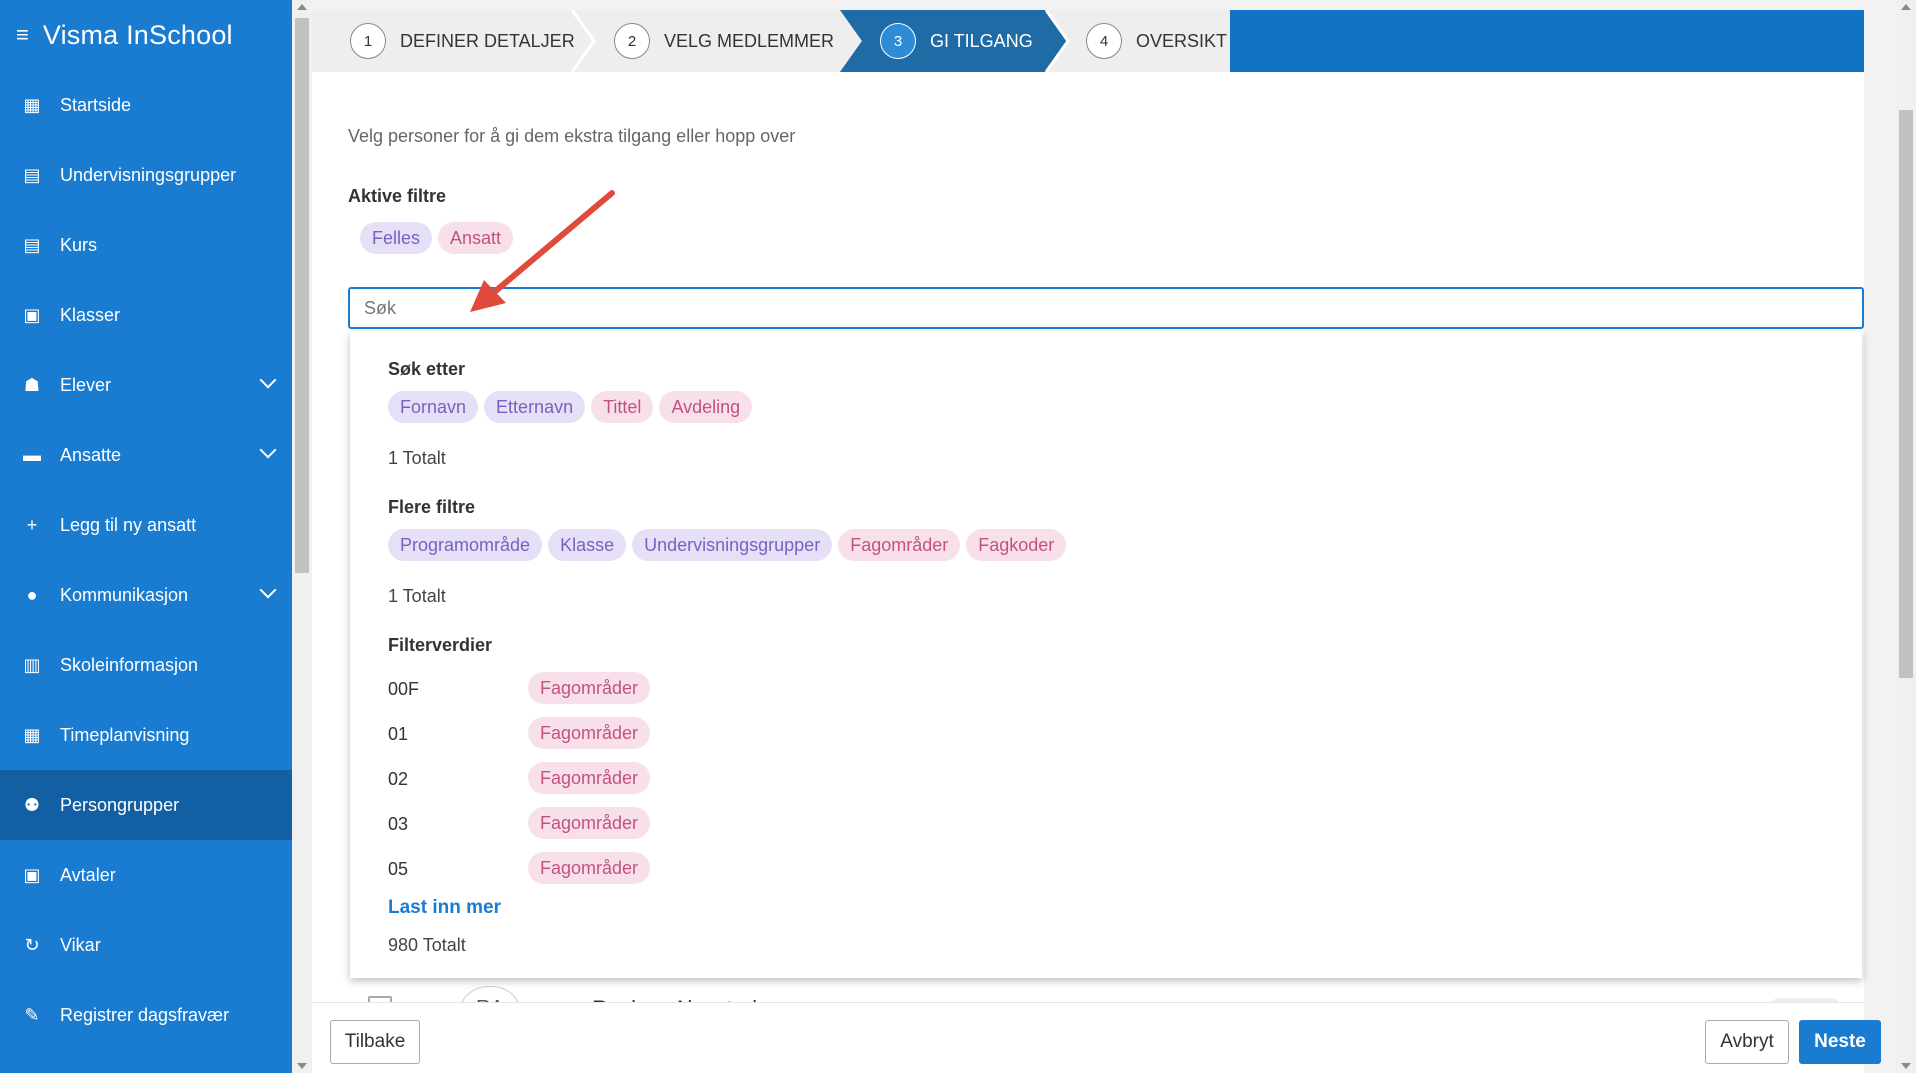  What do you see at coordinates (465, 545) in the screenshot?
I see `filter-programomrade: Programområde` at bounding box center [465, 545].